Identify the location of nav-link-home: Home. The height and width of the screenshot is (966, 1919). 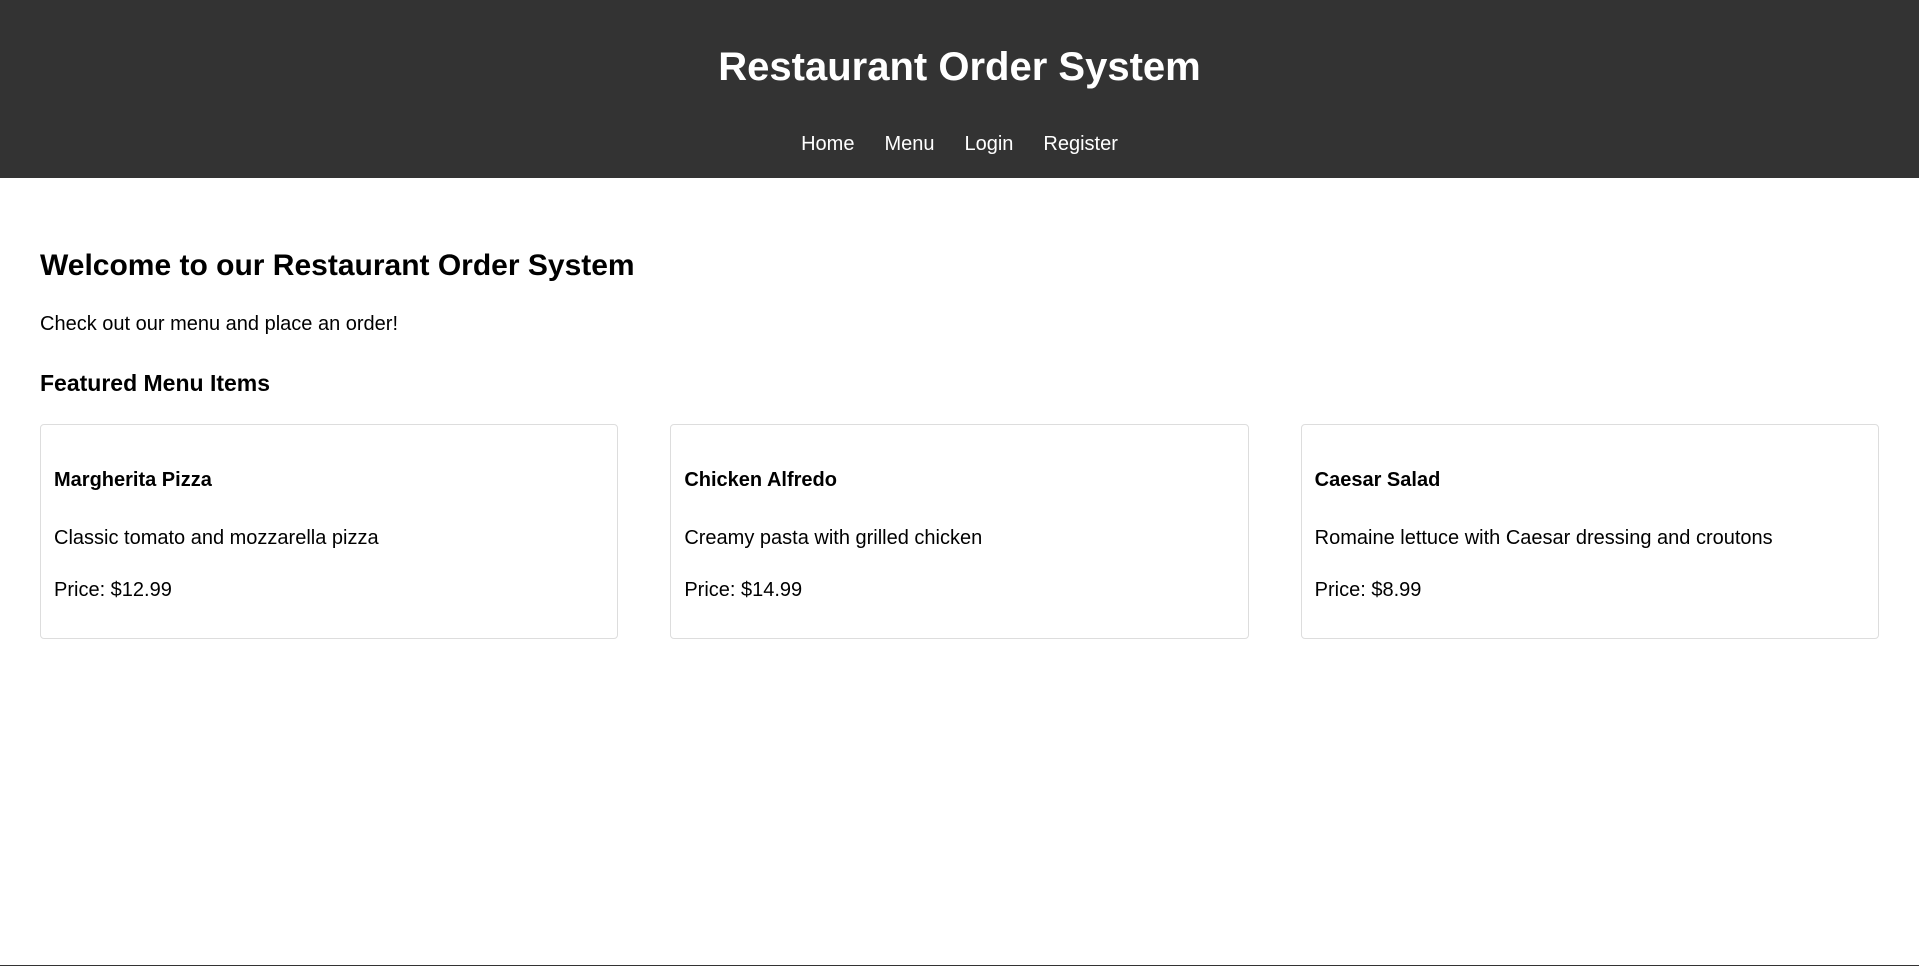
(827, 144).